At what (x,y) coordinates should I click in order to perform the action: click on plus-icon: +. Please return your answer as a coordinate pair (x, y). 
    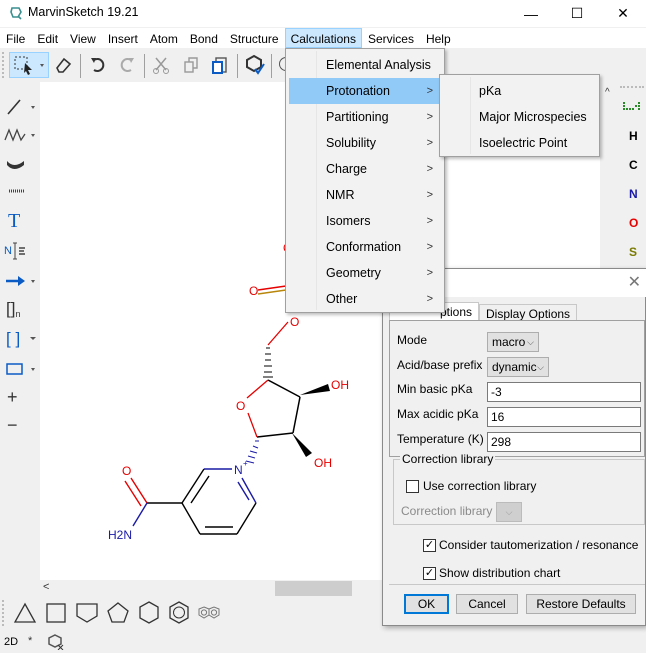
    Looking at the image, I should click on (12, 396).